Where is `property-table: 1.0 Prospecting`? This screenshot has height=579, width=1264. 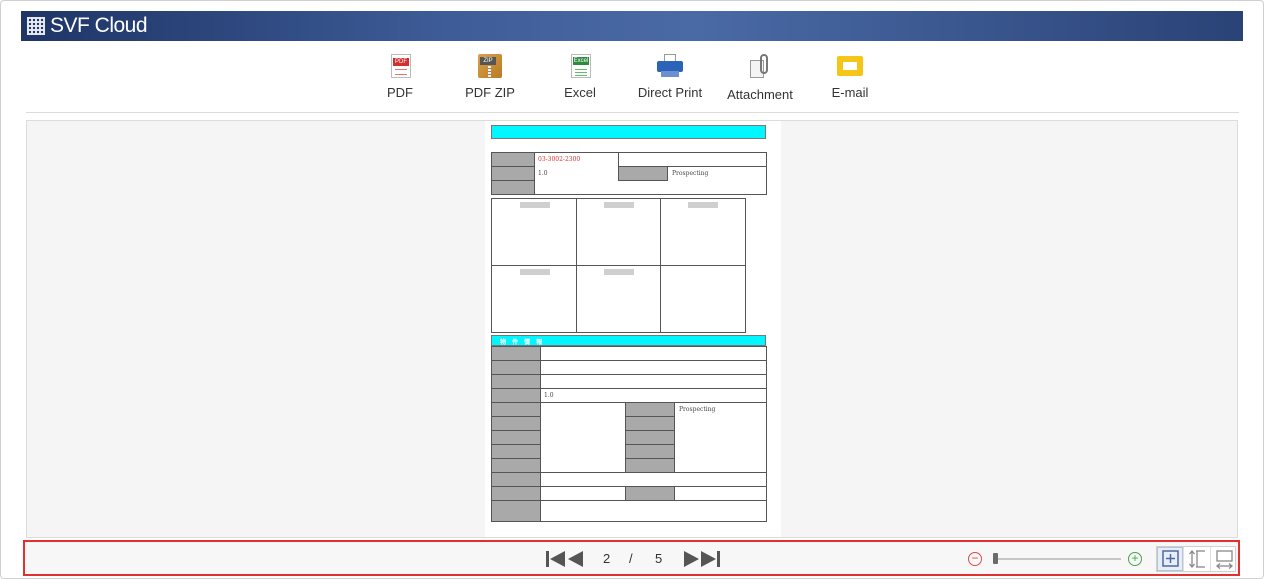 property-table: 1.0 Prospecting is located at coordinates (629, 434).